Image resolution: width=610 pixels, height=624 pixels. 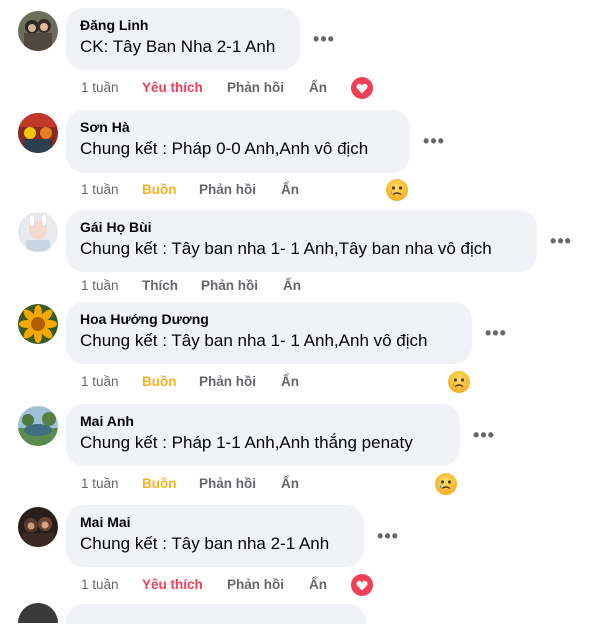 What do you see at coordinates (238, 127) in the screenshot?
I see `commenter-name: Sơn Hà` at bounding box center [238, 127].